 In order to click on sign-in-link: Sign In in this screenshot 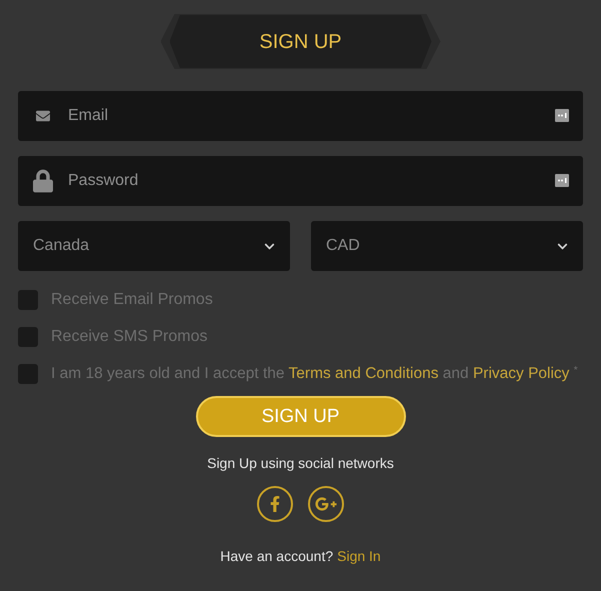, I will do `click(359, 557)`.